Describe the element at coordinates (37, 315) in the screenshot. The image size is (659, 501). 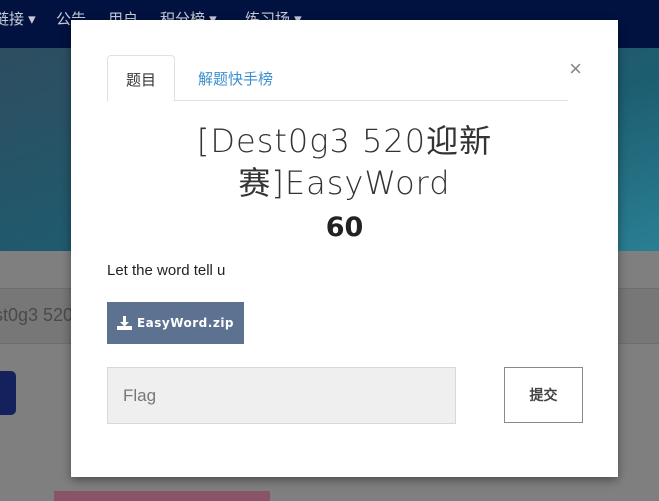
I see `breadcrumb-text: st0g3 520` at that location.